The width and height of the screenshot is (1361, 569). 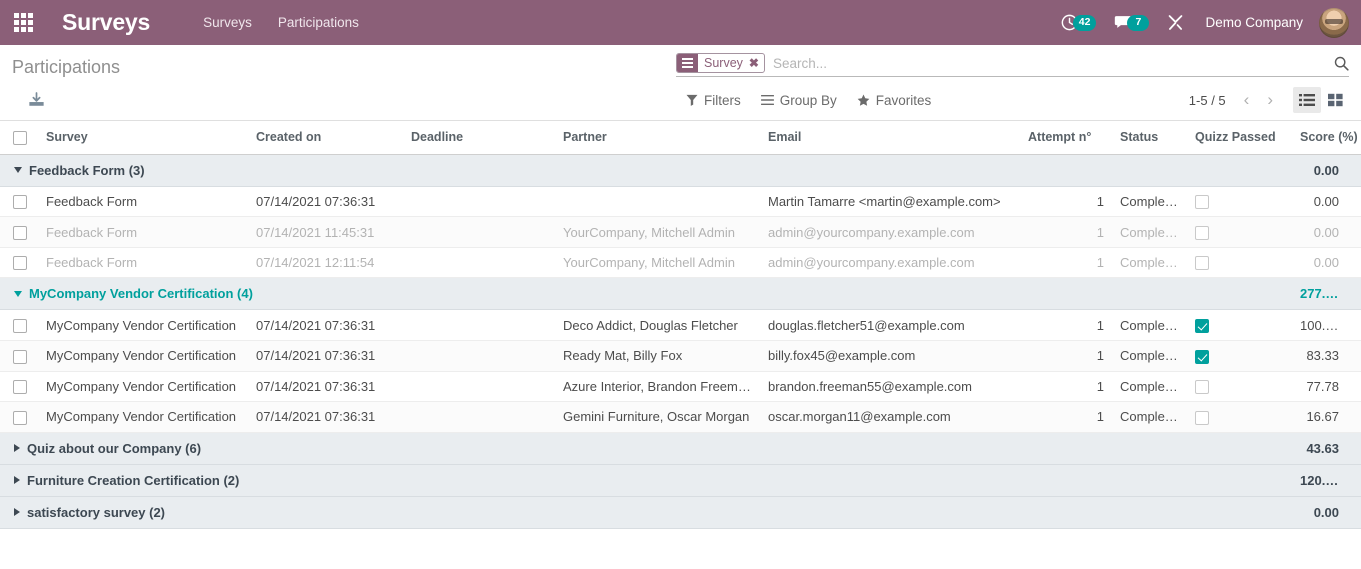 What do you see at coordinates (479, 138) in the screenshot?
I see `column-header-deadline: Deadline` at bounding box center [479, 138].